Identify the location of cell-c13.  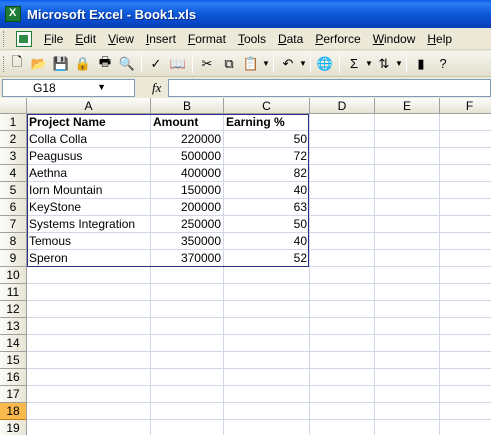
(267, 326).